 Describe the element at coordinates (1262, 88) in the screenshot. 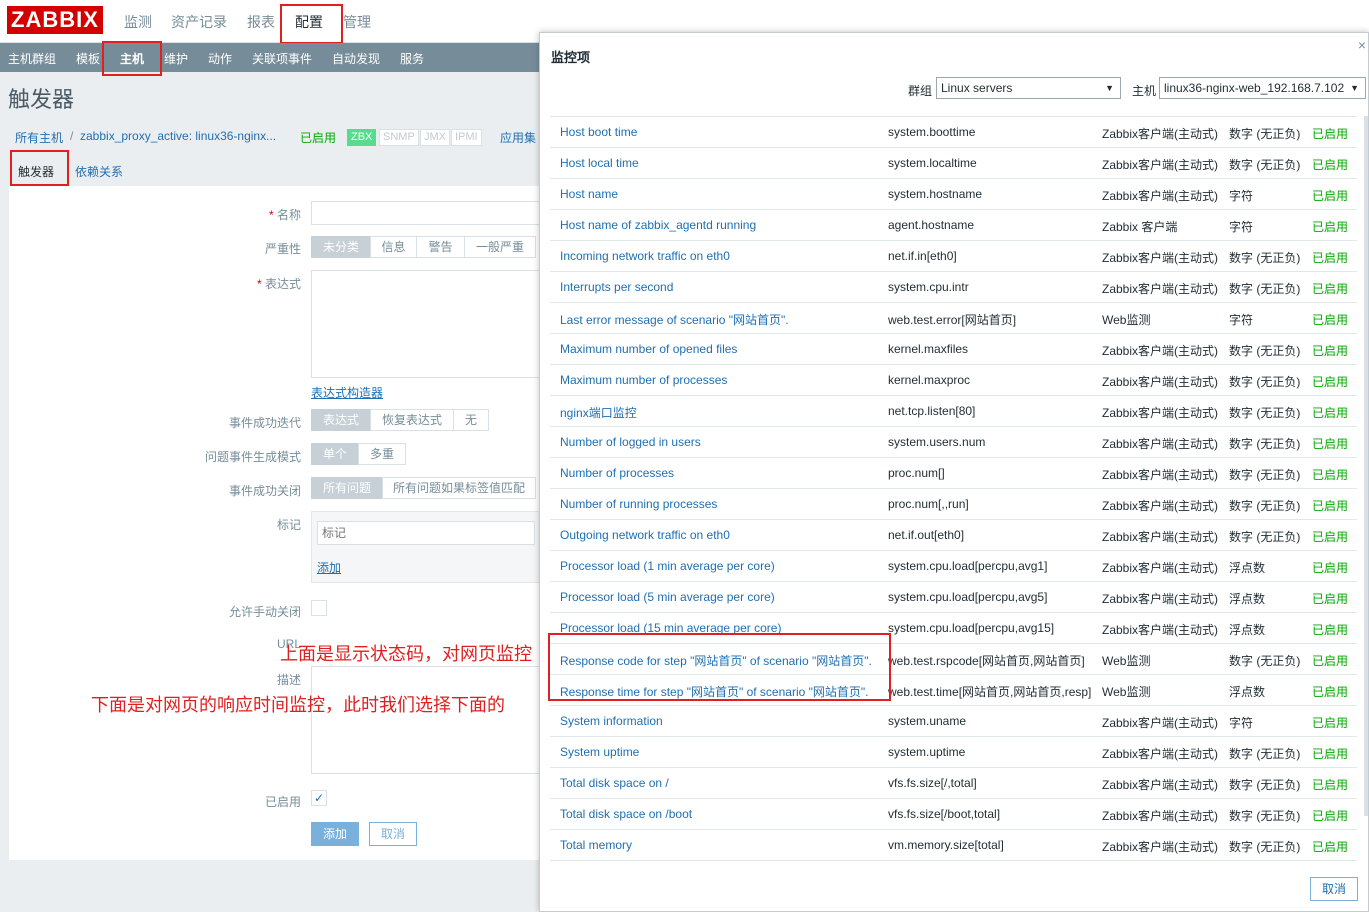

I see `host-select: linux36-nginx-web_192.168.7.102 ▼` at that location.